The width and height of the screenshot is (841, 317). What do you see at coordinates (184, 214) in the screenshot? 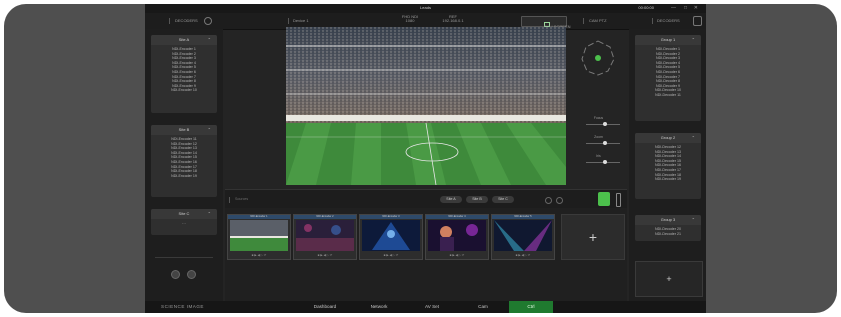
I see `site-header: Site C ⌃` at bounding box center [184, 214].